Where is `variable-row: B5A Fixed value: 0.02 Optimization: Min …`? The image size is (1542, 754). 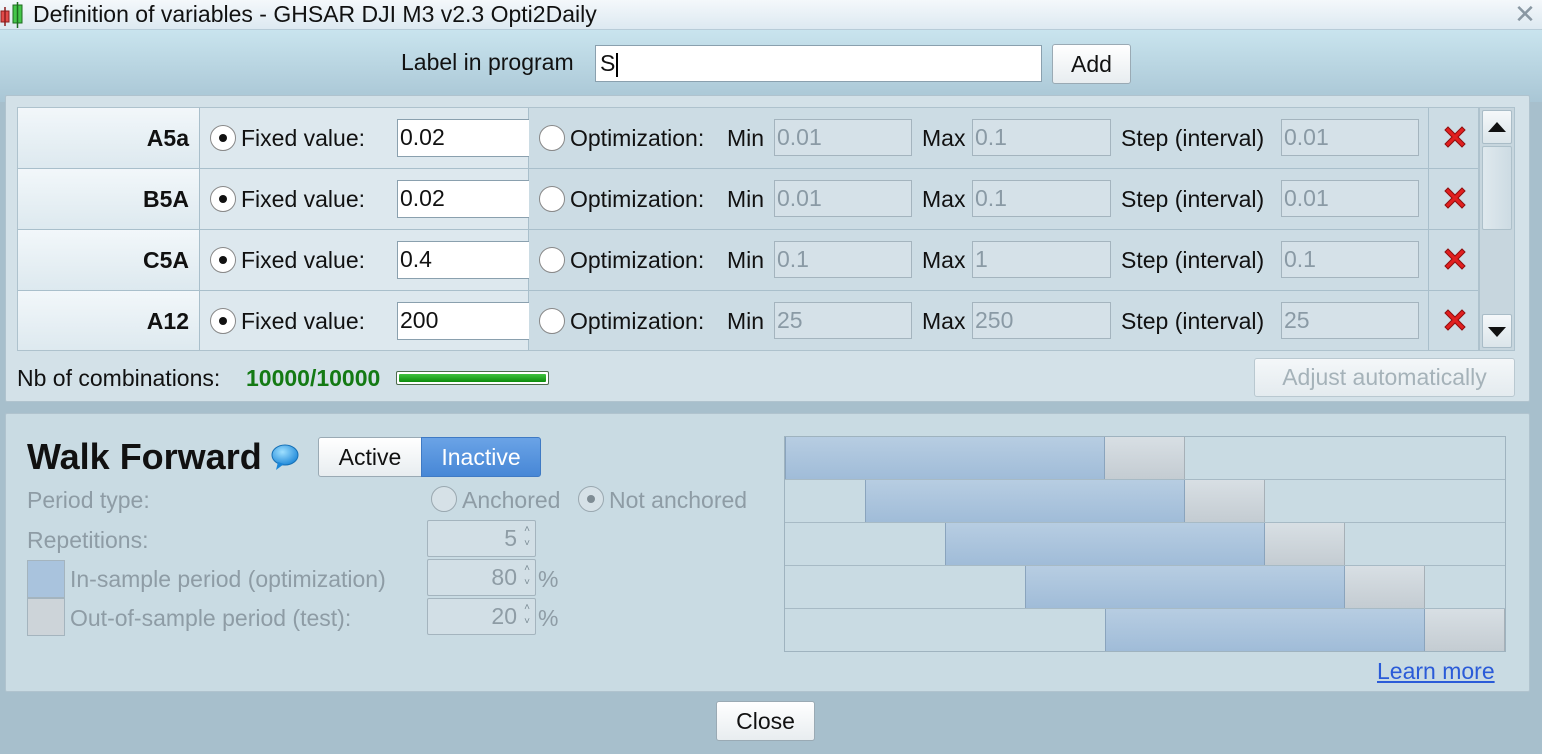
variable-row: B5A Fixed value: 0.02 Optimization: Min … is located at coordinates (748, 199).